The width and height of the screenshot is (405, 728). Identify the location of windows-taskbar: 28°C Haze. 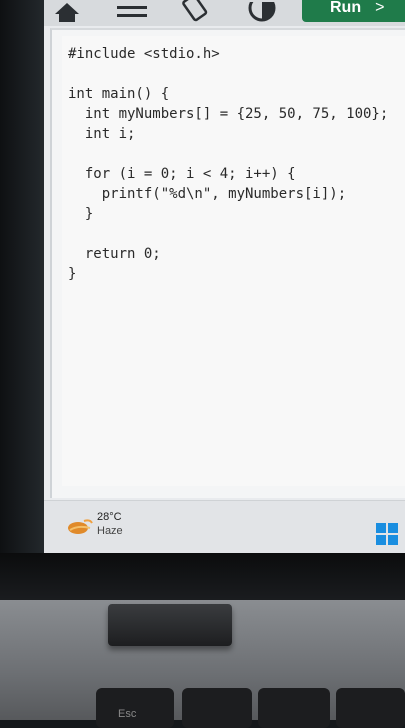
(224, 527).